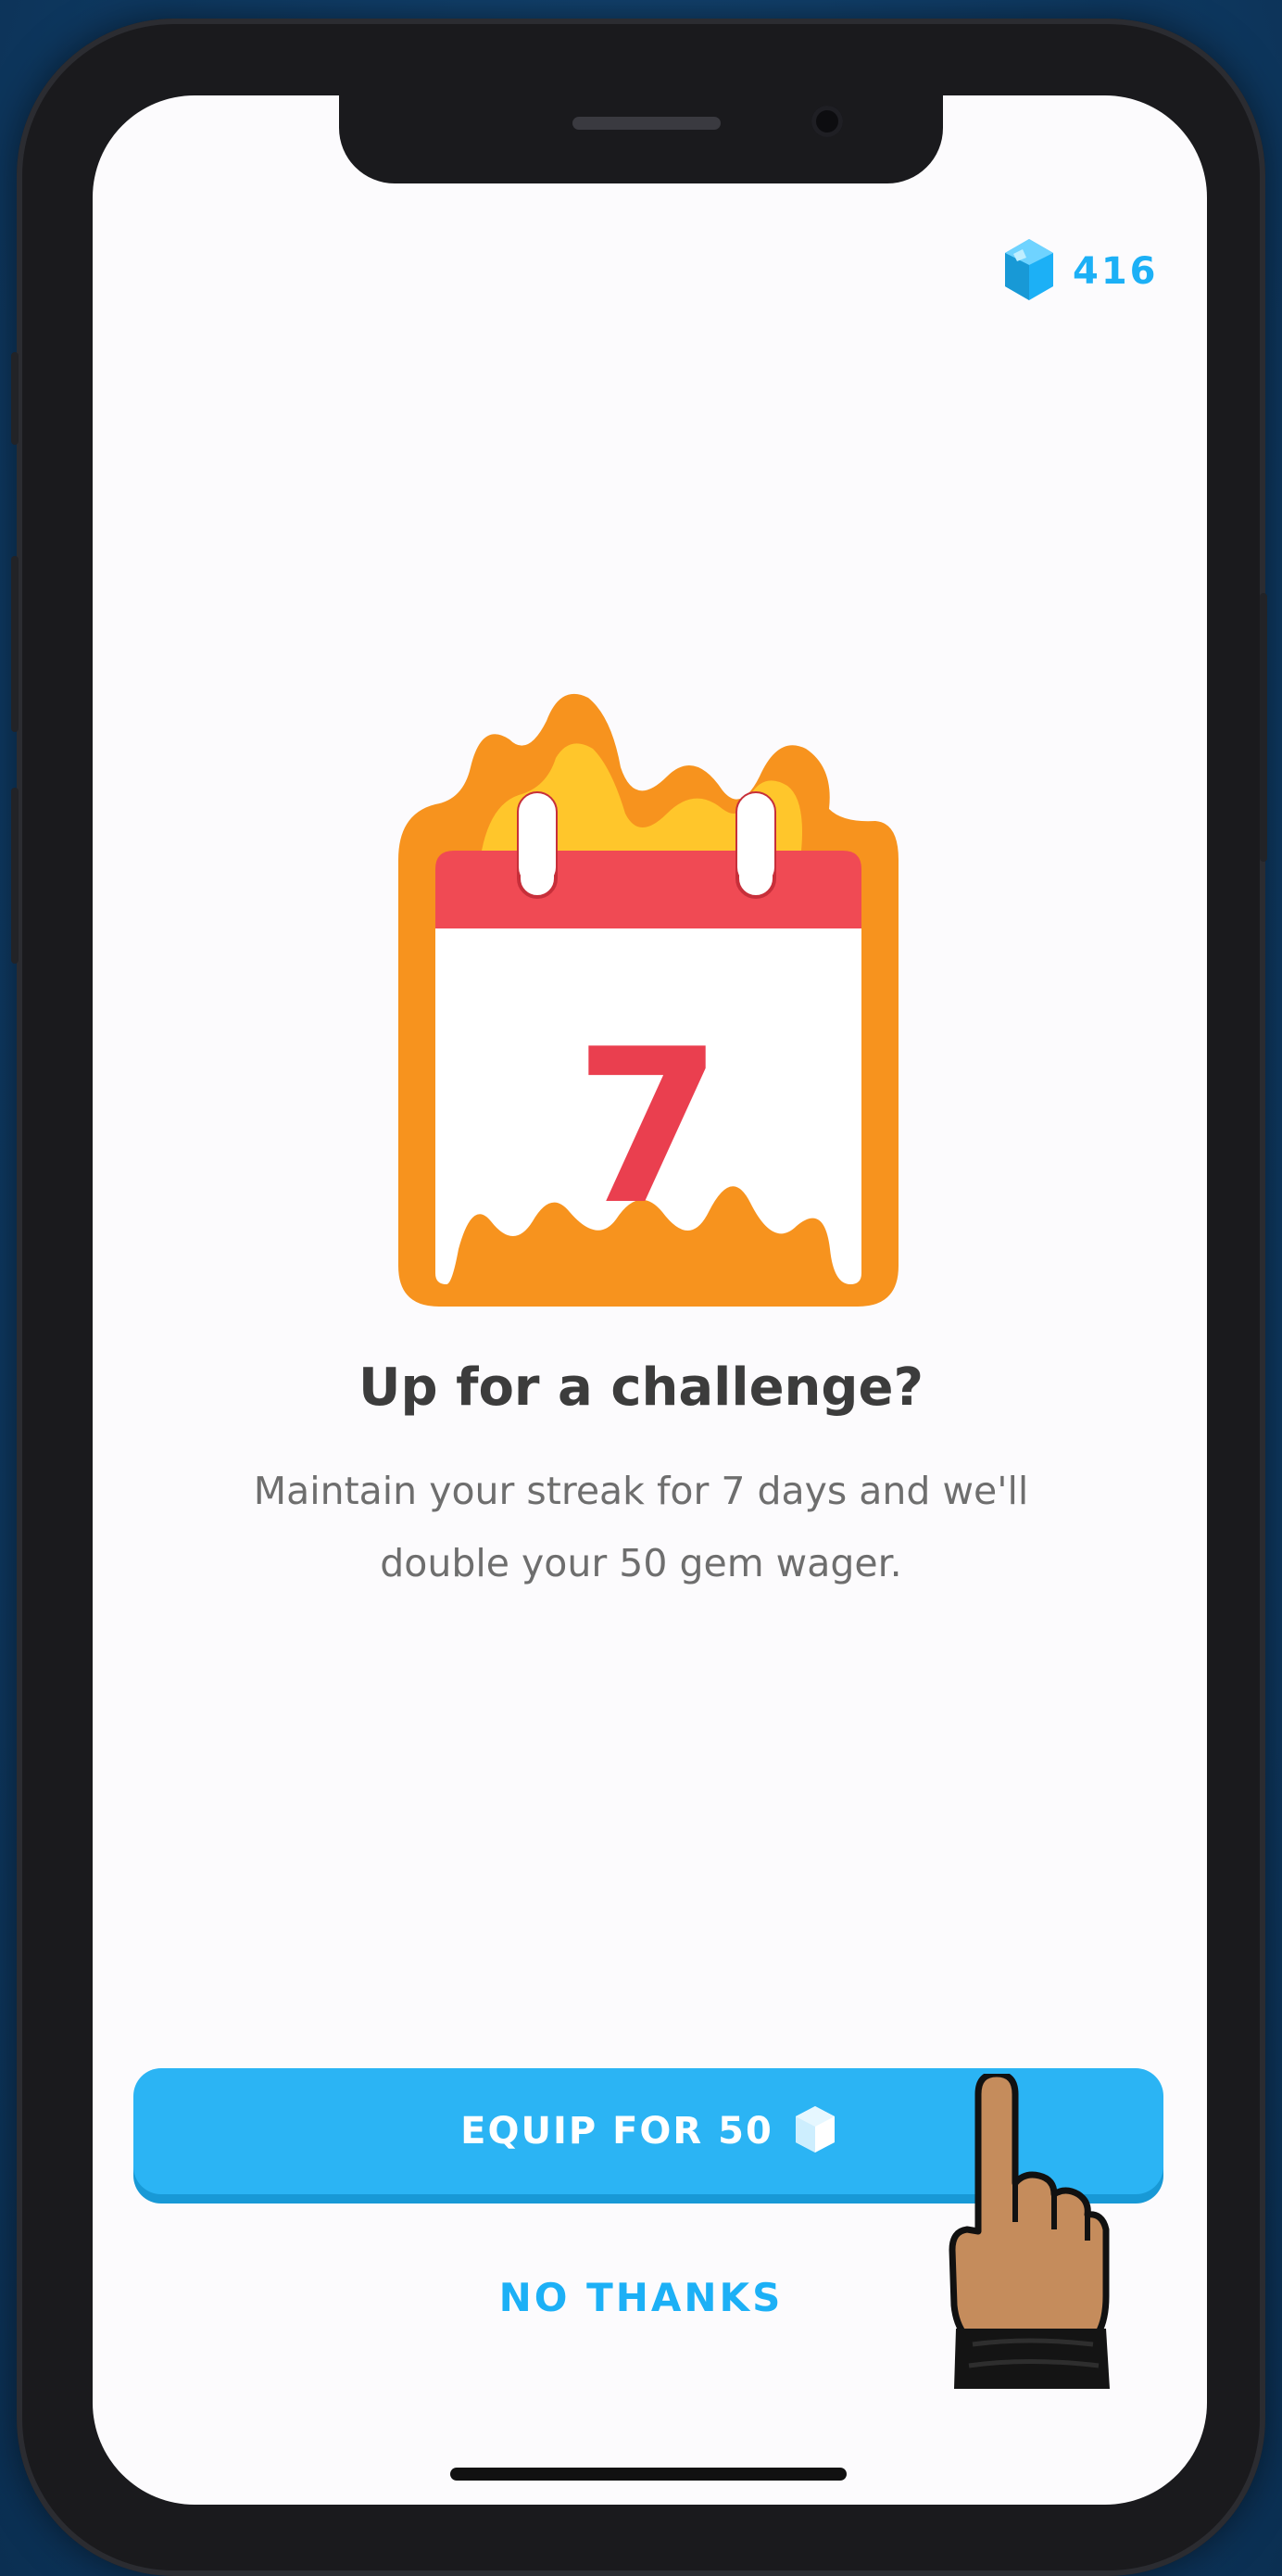 Image resolution: width=1282 pixels, height=2576 pixels. Describe the element at coordinates (641, 1388) in the screenshot. I see `page-title: Up for a challenge?` at that location.